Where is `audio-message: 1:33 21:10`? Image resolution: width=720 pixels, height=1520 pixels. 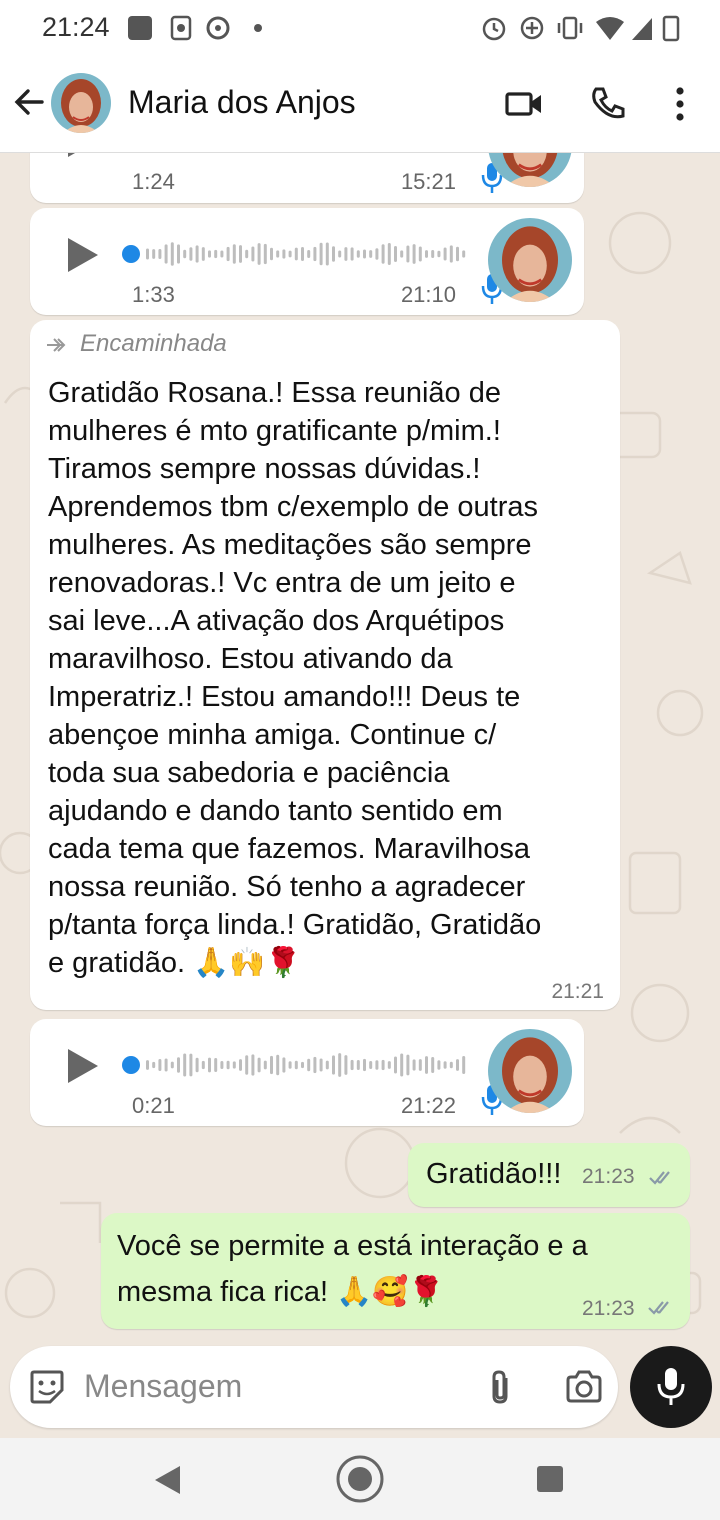 audio-message: 1:33 21:10 is located at coordinates (307, 261).